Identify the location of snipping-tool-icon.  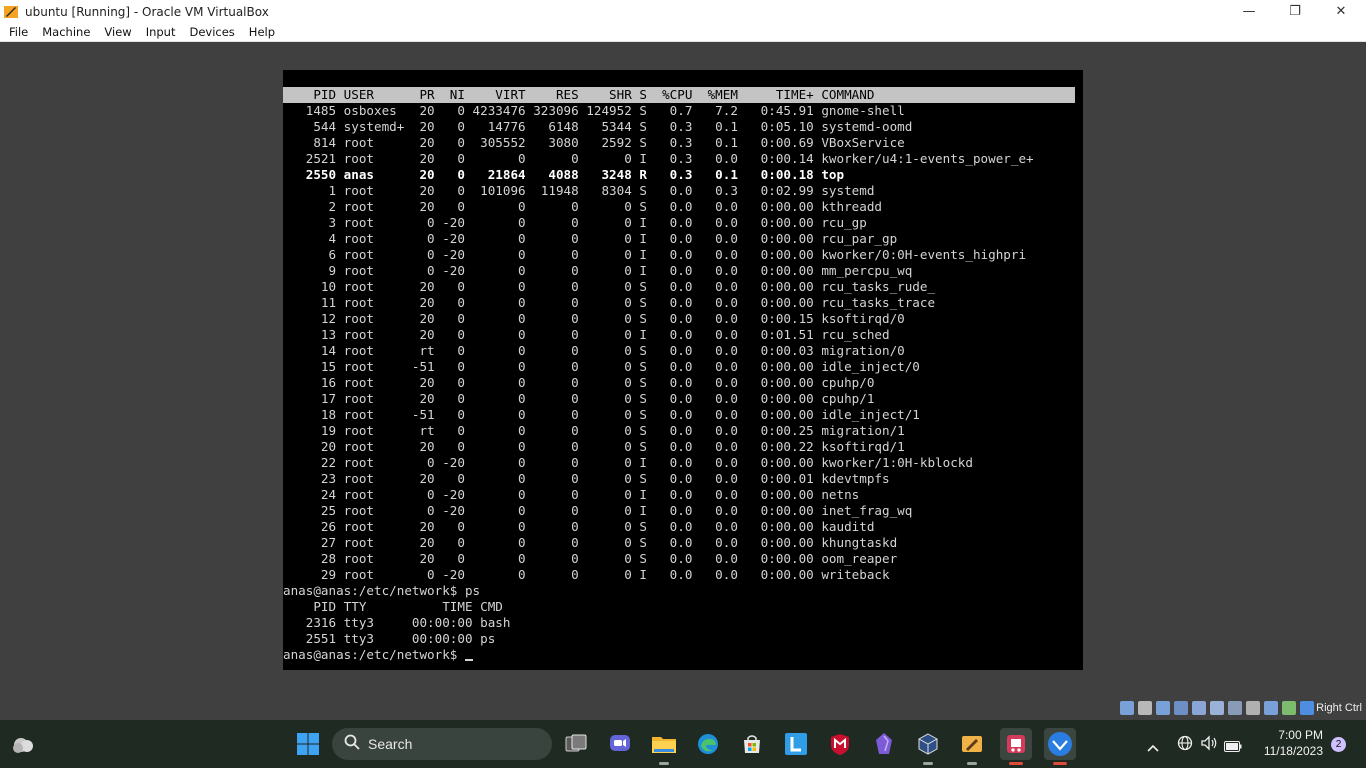
(1016, 746).